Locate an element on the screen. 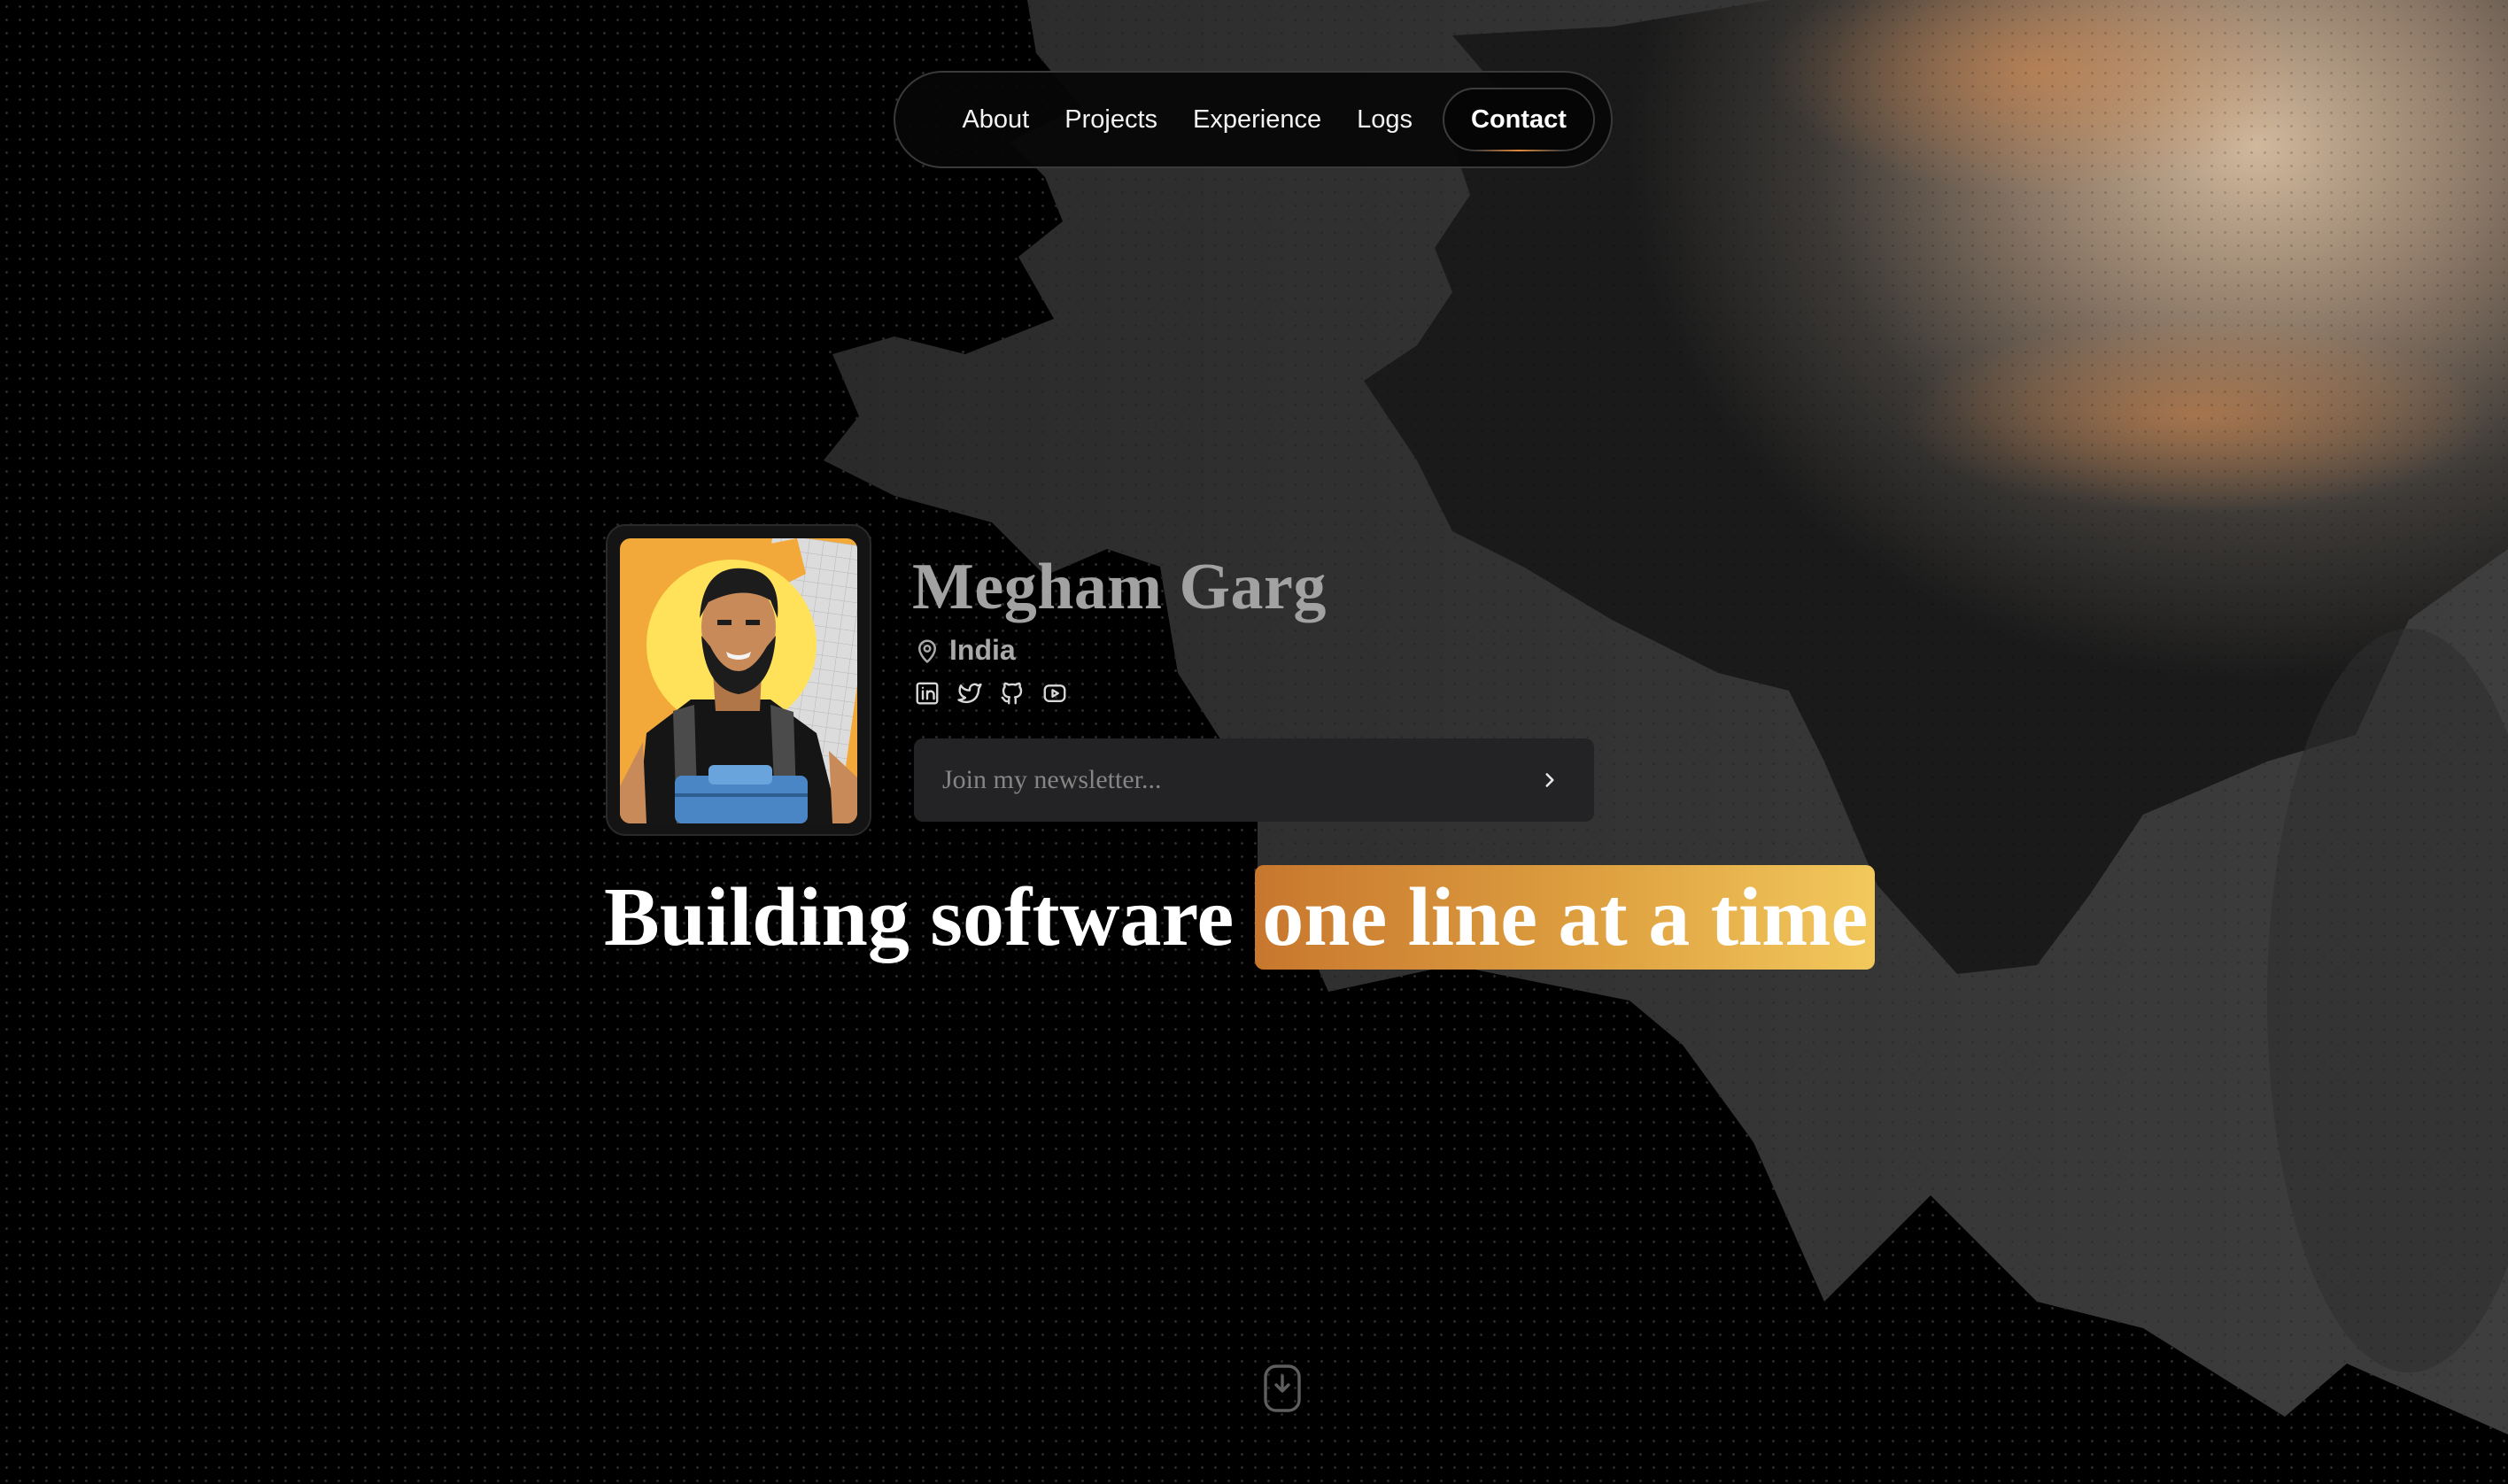 This screenshot has height=1484, width=2508. headline-highlight-text: one line at a time is located at coordinates (1565, 917).